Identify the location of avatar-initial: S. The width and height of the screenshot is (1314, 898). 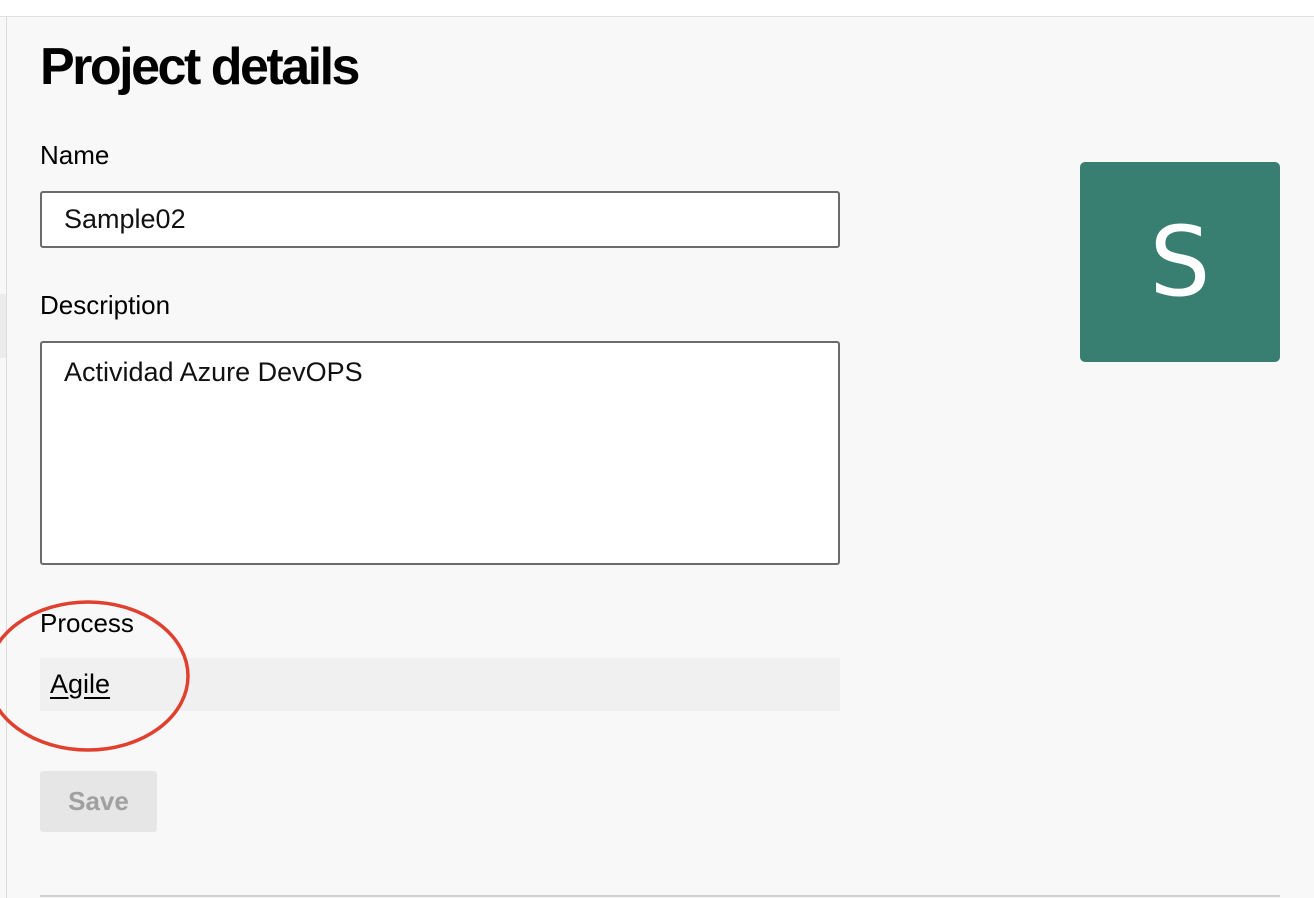
(1180, 262).